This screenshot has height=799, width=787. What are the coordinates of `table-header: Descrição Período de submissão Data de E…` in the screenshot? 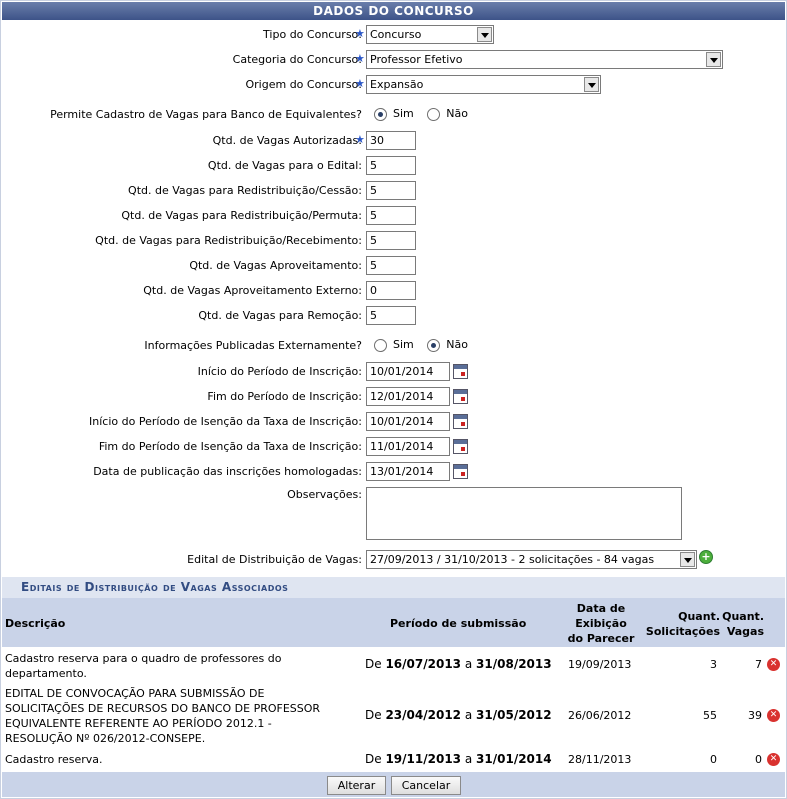 It's located at (393, 622).